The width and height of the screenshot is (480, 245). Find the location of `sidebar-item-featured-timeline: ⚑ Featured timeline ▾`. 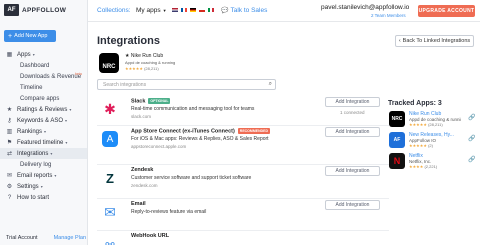

sidebar-item-featured-timeline: ⚑ Featured timeline ▾ is located at coordinates (43, 142).